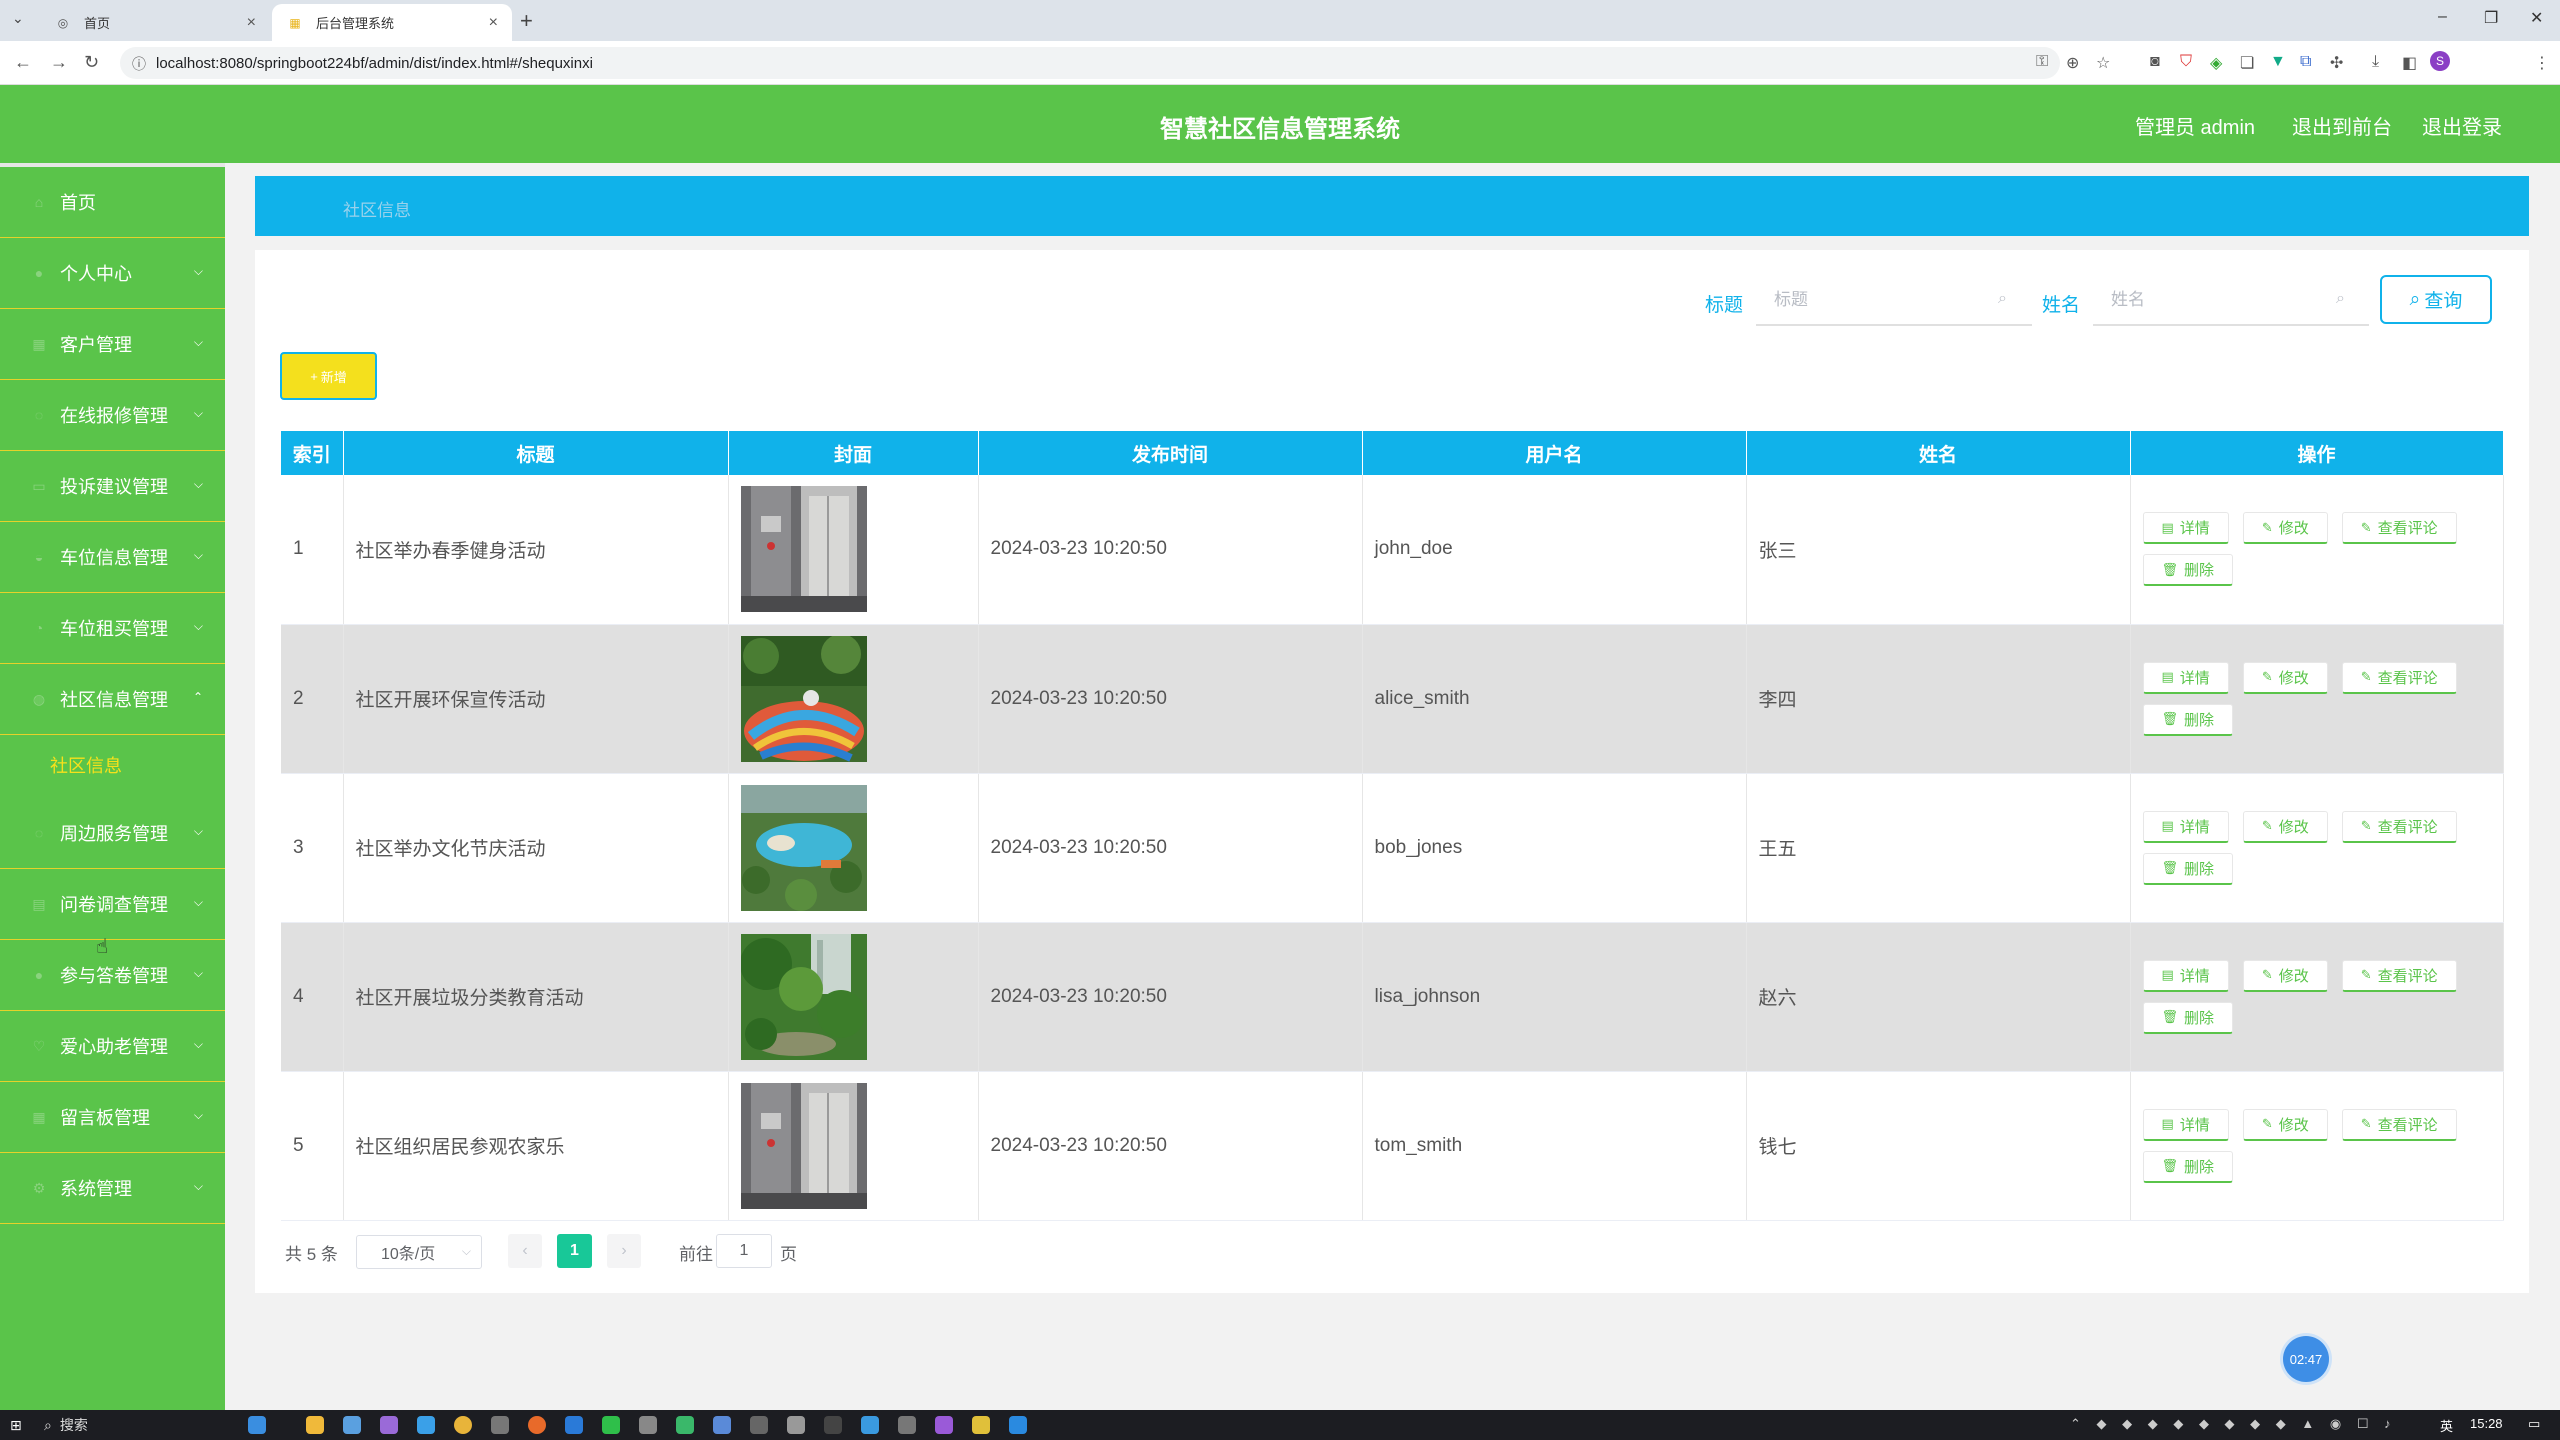  I want to click on column-header-cover: 封面, so click(853, 453).